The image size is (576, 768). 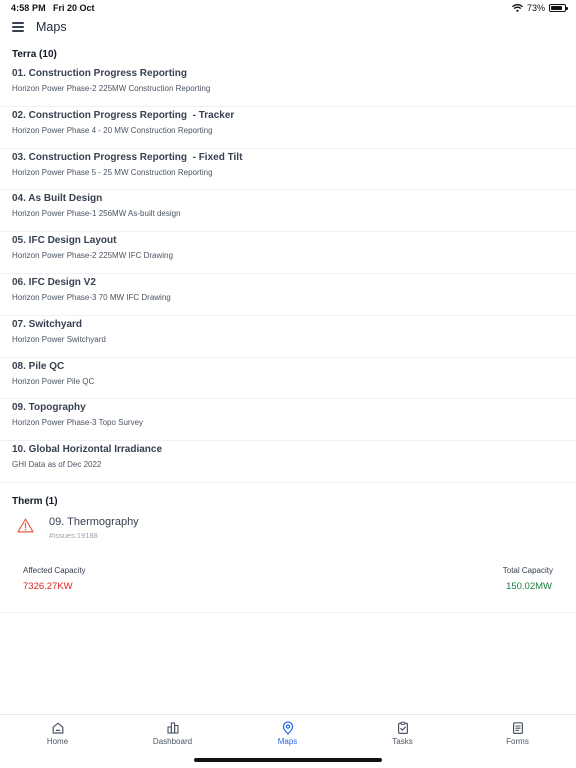 I want to click on home-icon, so click(x=57, y=728).